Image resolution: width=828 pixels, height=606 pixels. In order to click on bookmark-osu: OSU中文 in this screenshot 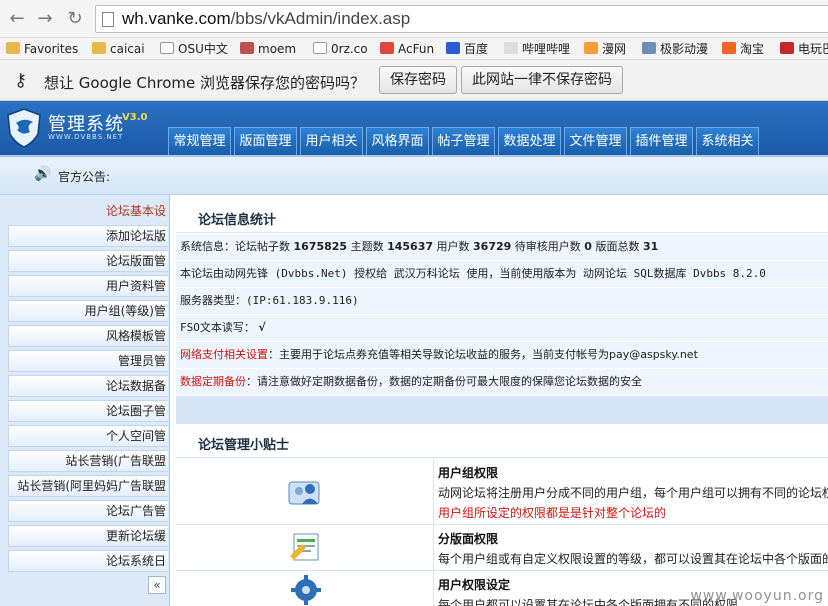, I will do `click(194, 49)`.